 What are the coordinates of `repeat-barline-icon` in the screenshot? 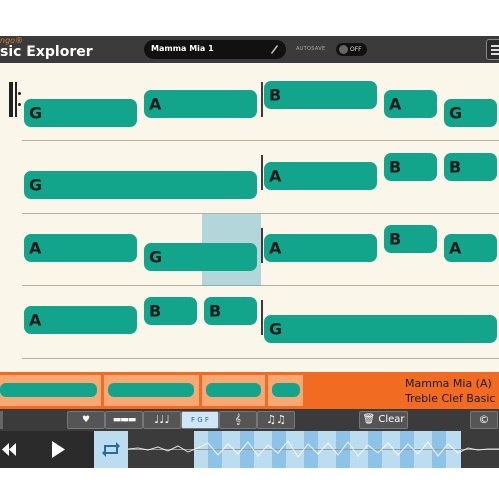 It's located at (11, 99).